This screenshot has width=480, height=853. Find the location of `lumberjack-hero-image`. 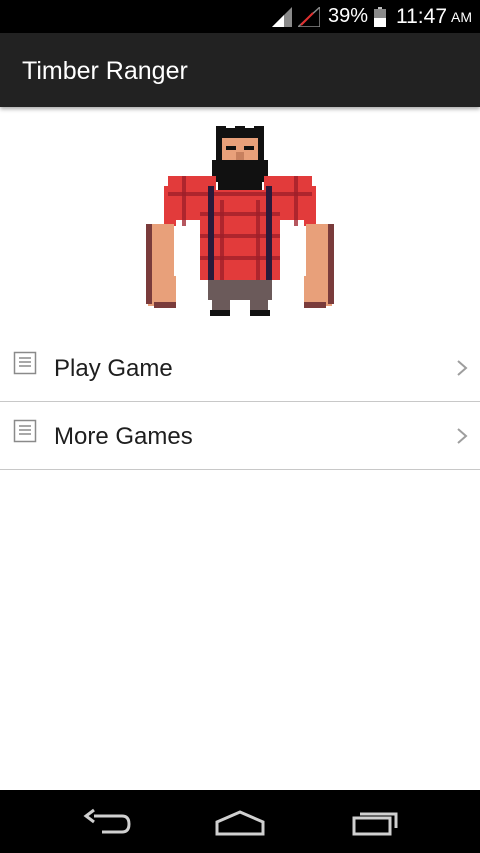

lumberjack-hero-image is located at coordinates (240, 224).